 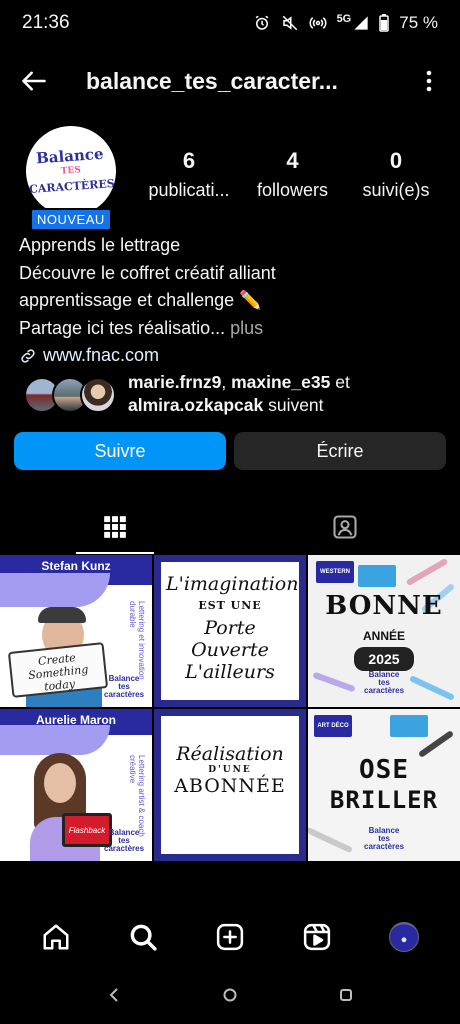 I want to click on post-title: OSE BRILLER, so click(x=384, y=785).